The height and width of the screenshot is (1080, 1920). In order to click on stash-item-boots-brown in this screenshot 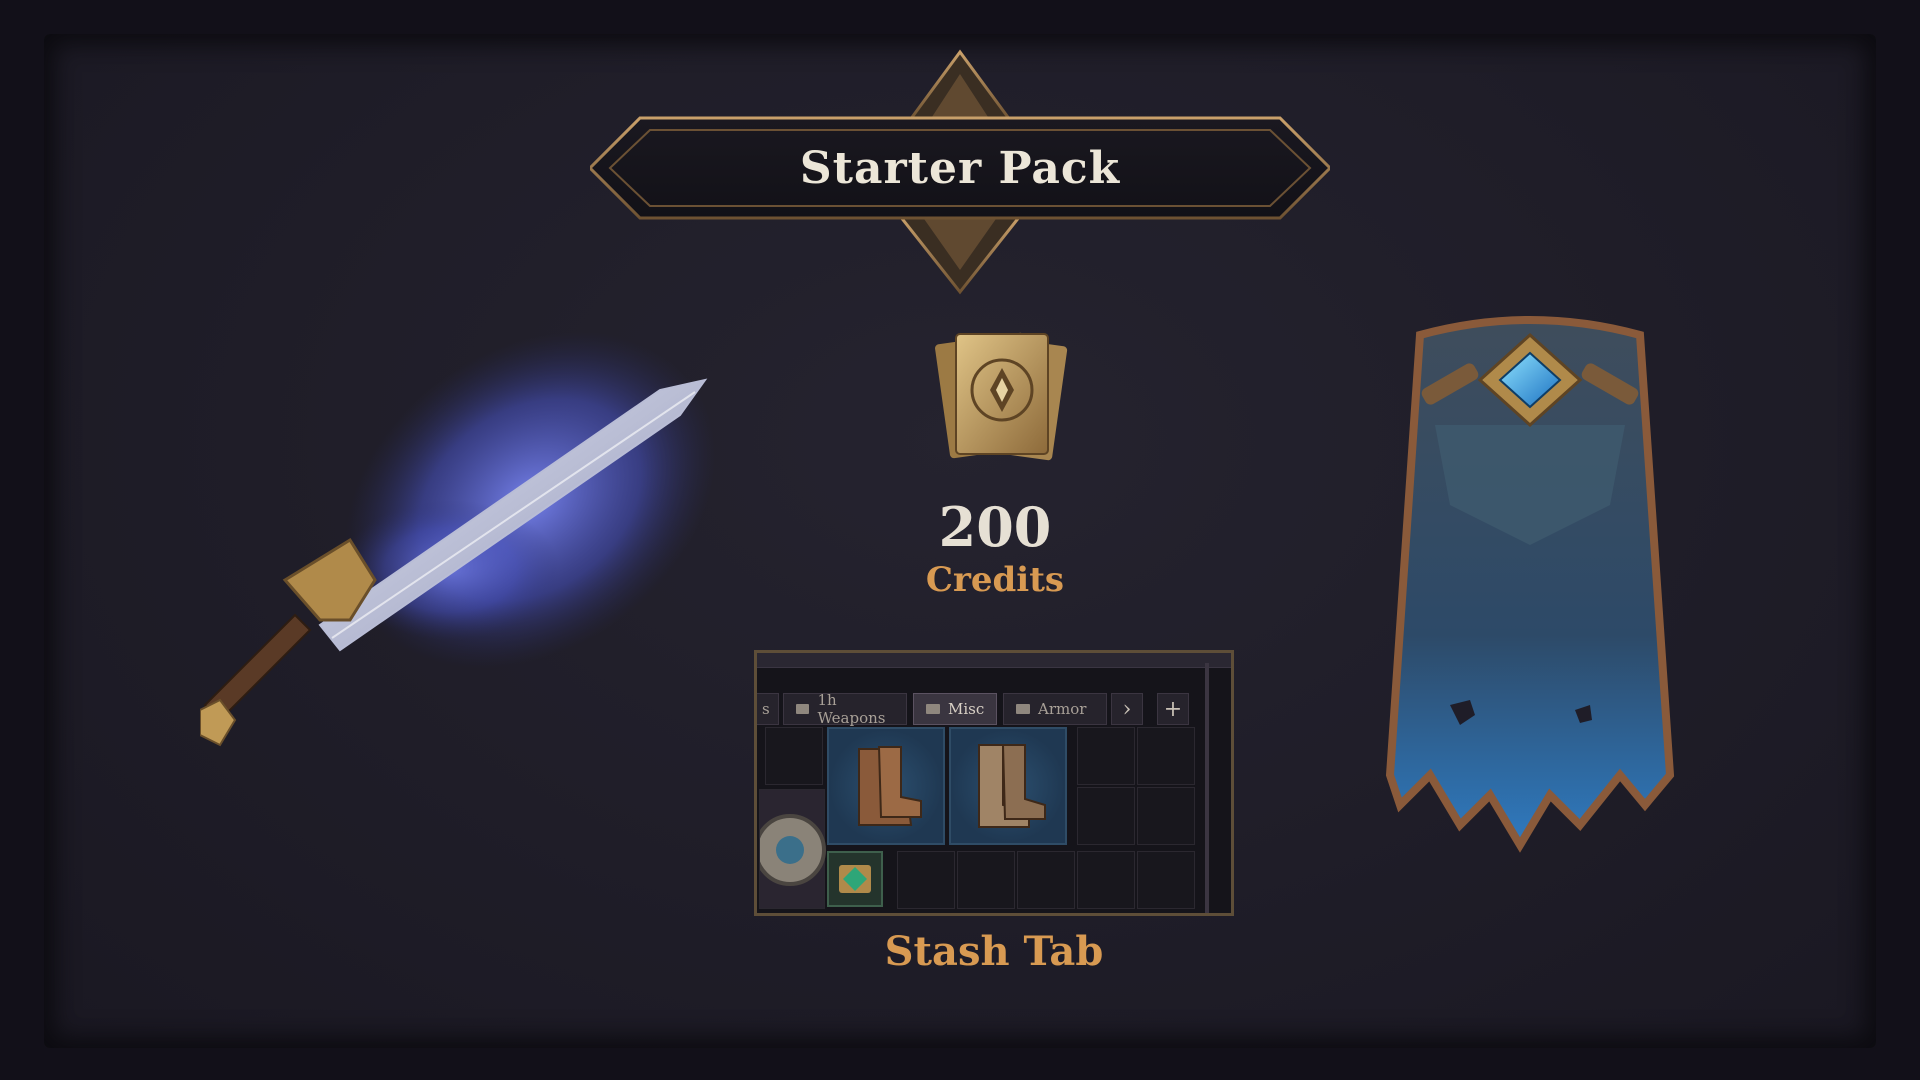, I will do `click(886, 786)`.